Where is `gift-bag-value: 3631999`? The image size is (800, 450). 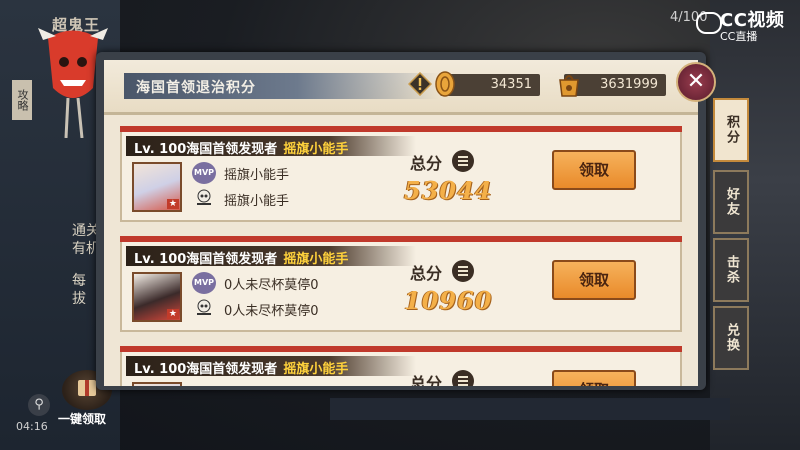
gift-bag-value: 3631999 is located at coordinates (629, 84).